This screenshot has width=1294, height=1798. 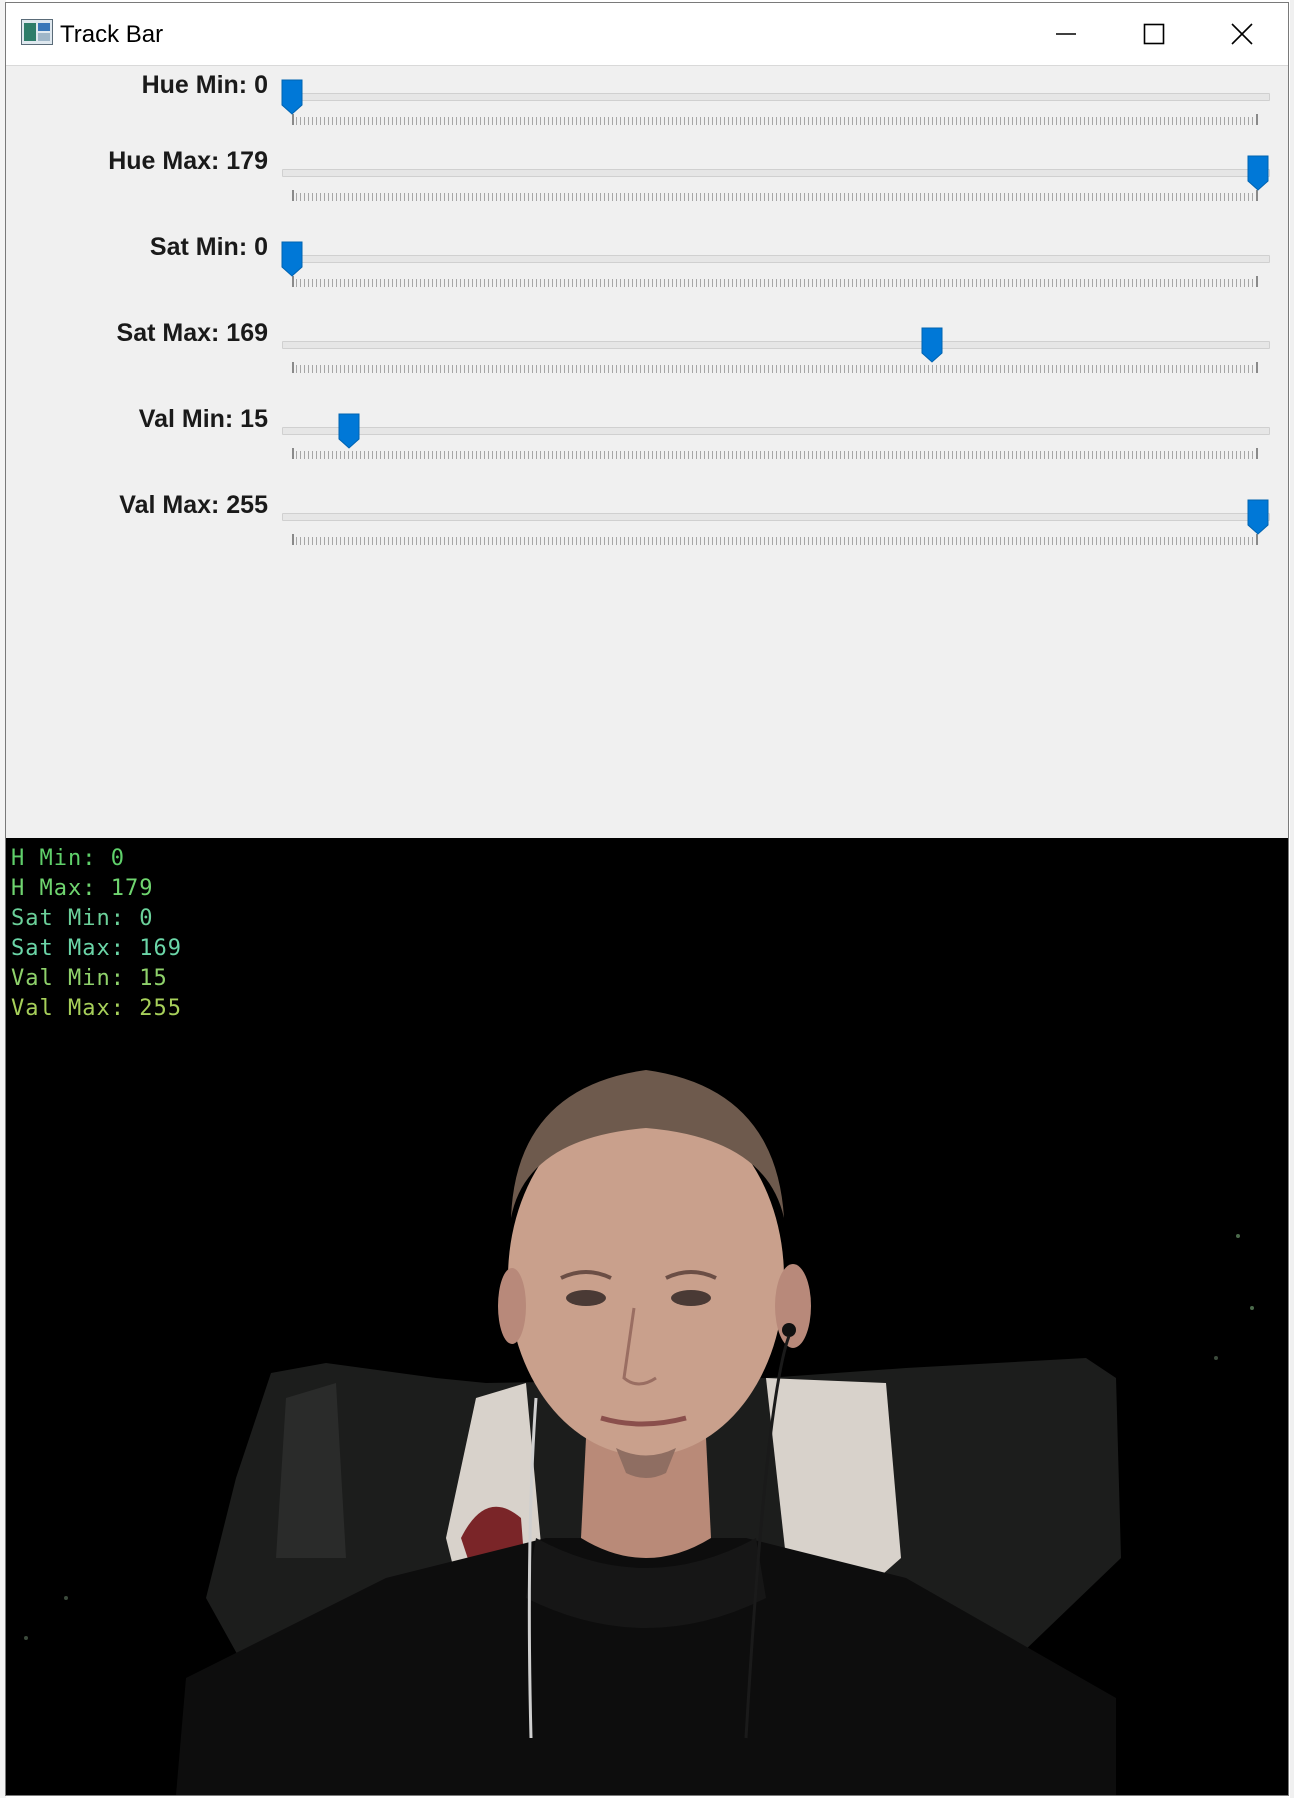 What do you see at coordinates (647, 268) in the screenshot?
I see `trackbar-sat-min: Sat Min: 0` at bounding box center [647, 268].